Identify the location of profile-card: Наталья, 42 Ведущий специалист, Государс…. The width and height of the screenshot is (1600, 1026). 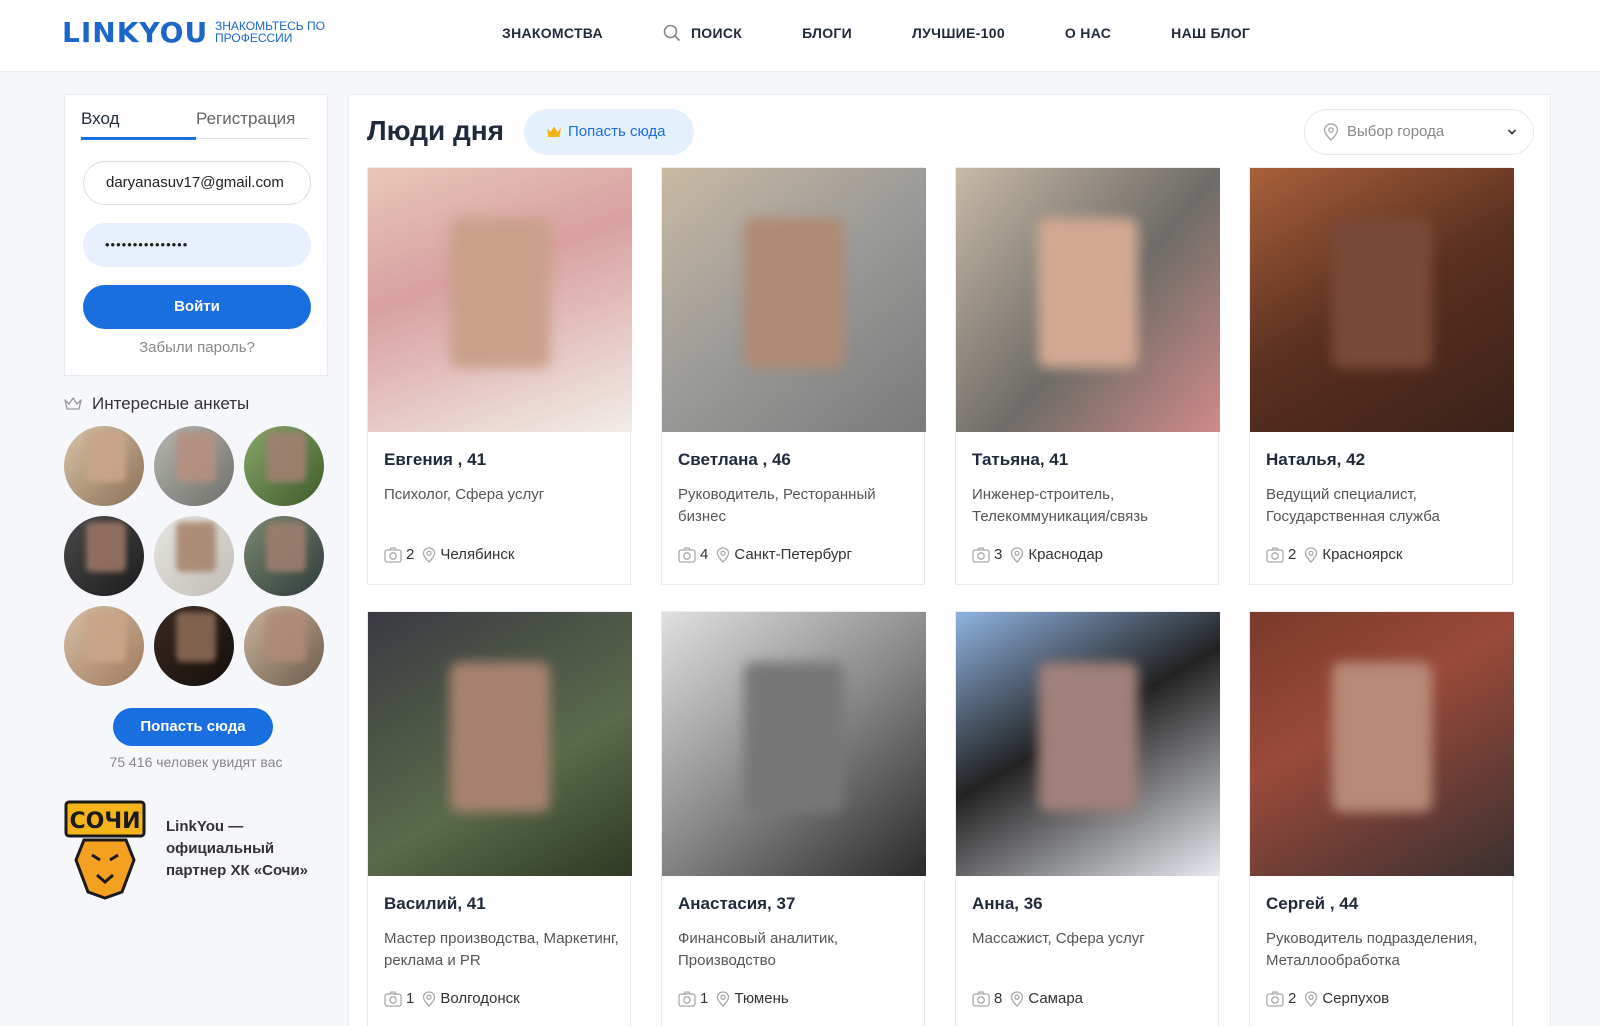
(1381, 376).